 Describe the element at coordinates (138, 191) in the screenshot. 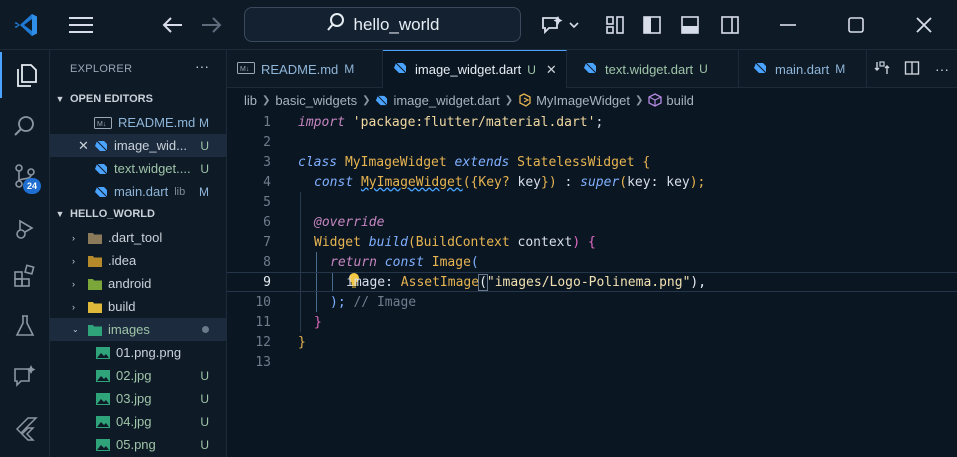

I see `open-editor-main: main.dart lib M` at that location.